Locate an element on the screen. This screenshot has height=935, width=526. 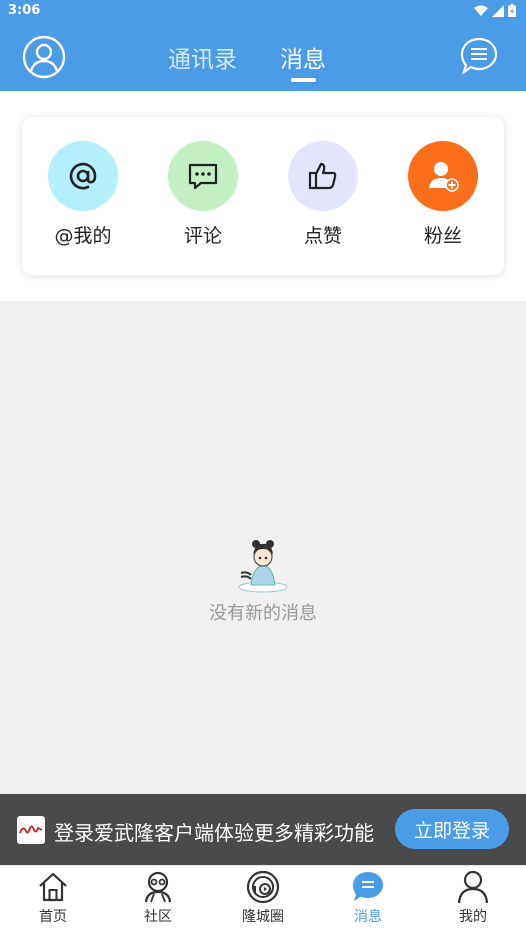
category-label: 评论 is located at coordinates (202, 236).